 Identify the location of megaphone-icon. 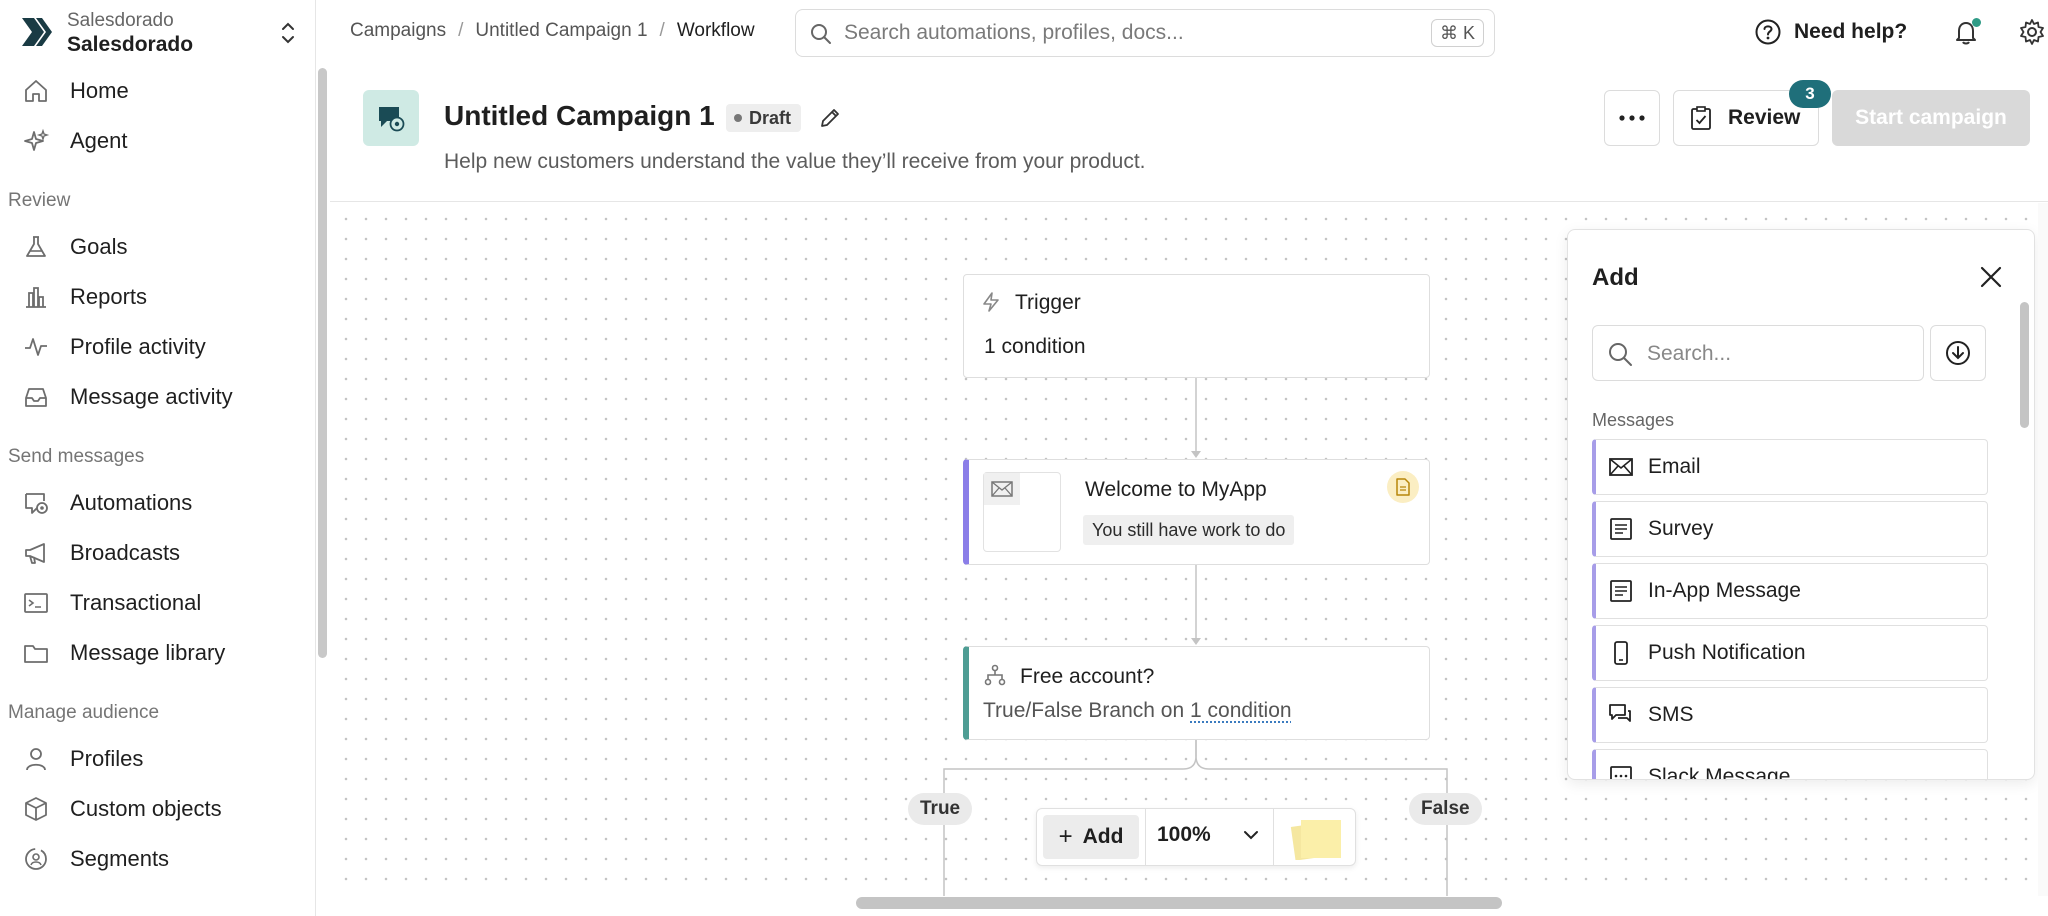
(35, 553).